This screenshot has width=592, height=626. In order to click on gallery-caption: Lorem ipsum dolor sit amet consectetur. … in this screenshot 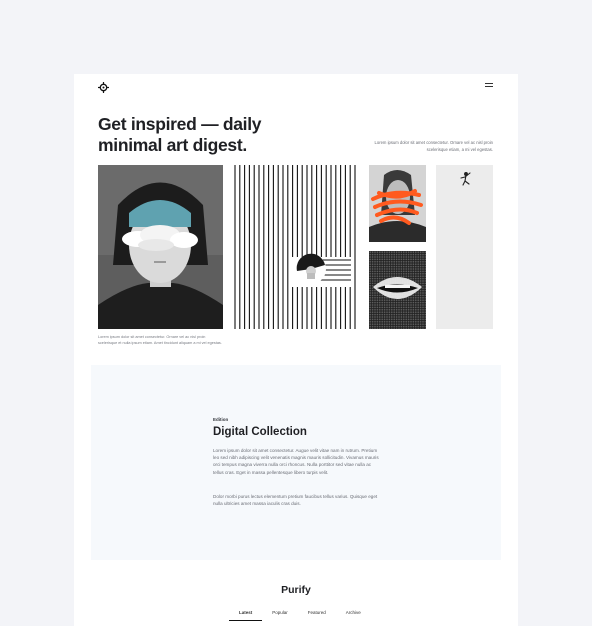, I will do `click(160, 340)`.